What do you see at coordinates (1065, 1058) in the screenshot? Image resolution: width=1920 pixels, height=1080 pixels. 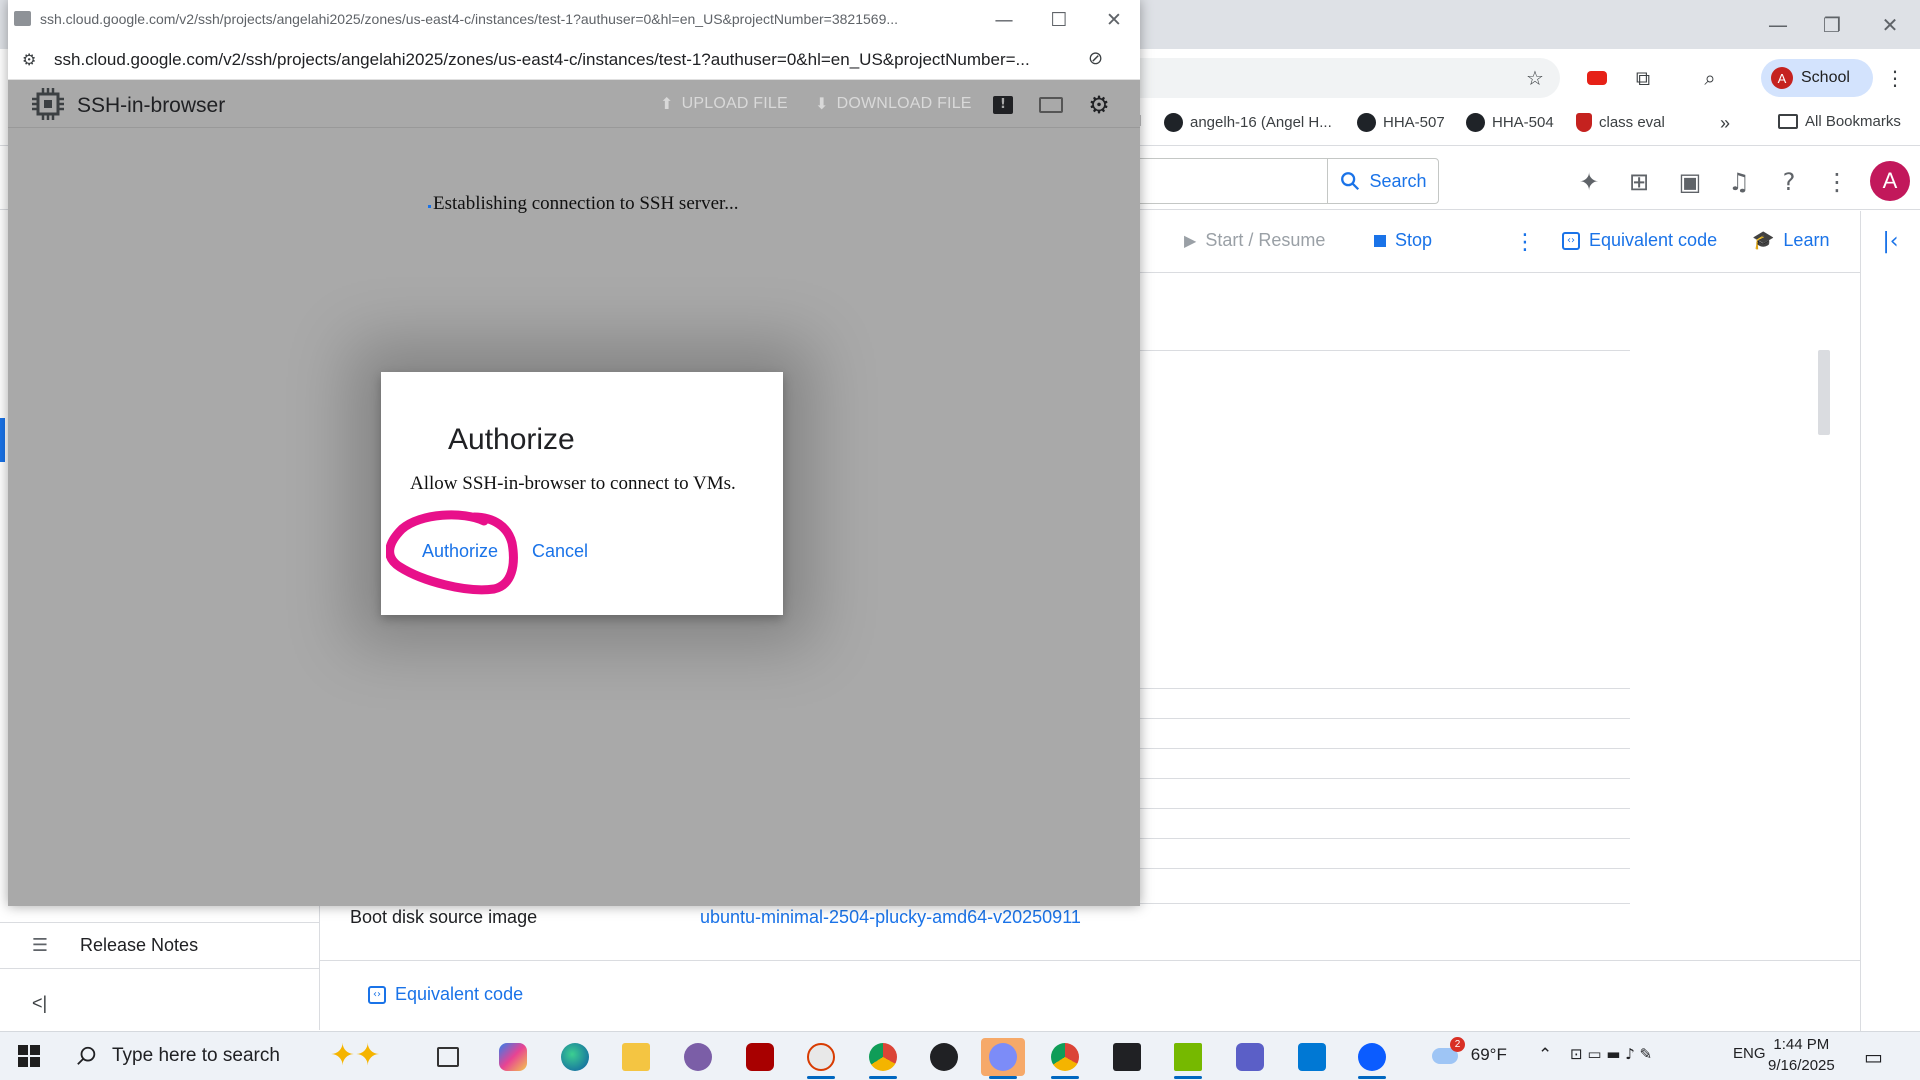 I see `chrome-icon` at bounding box center [1065, 1058].